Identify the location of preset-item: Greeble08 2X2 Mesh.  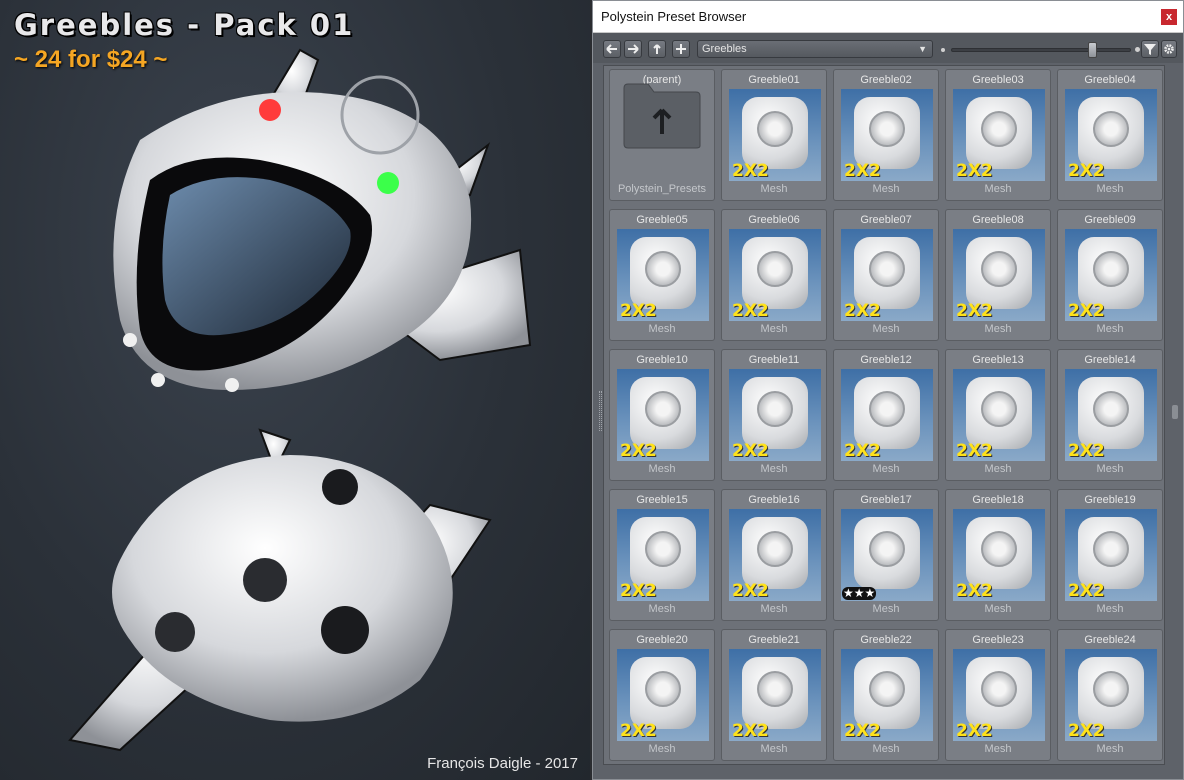
(998, 275).